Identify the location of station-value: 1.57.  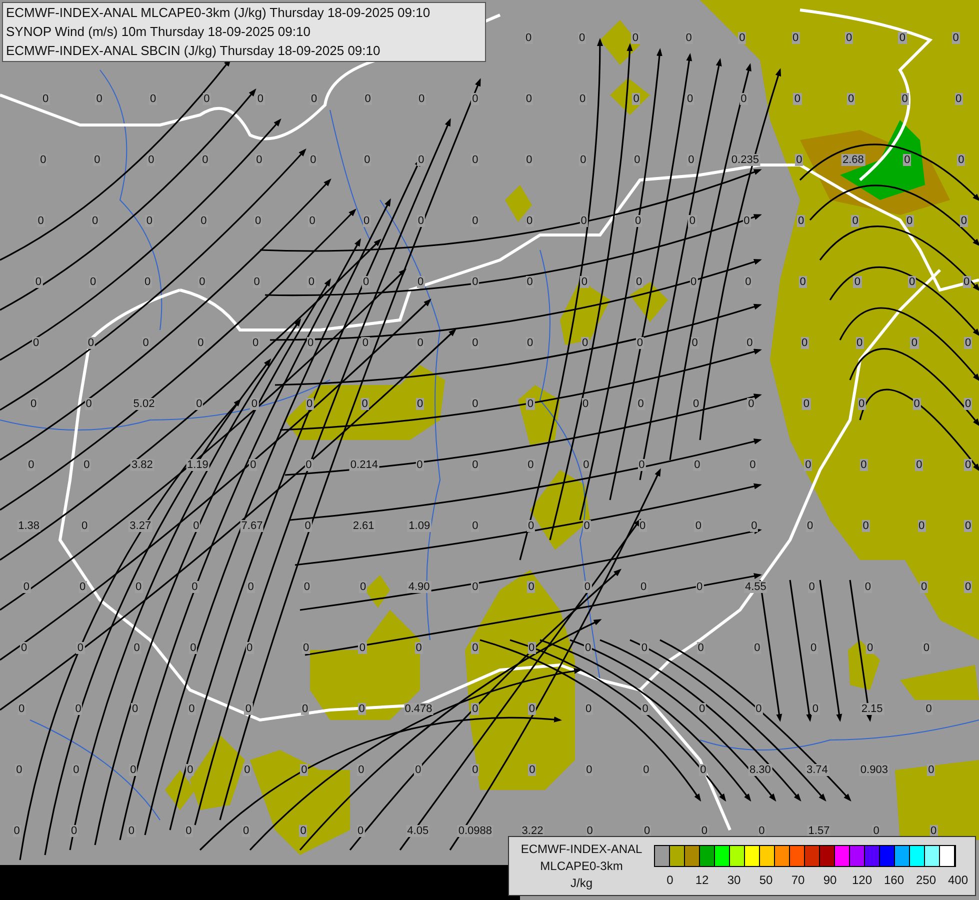
(819, 831).